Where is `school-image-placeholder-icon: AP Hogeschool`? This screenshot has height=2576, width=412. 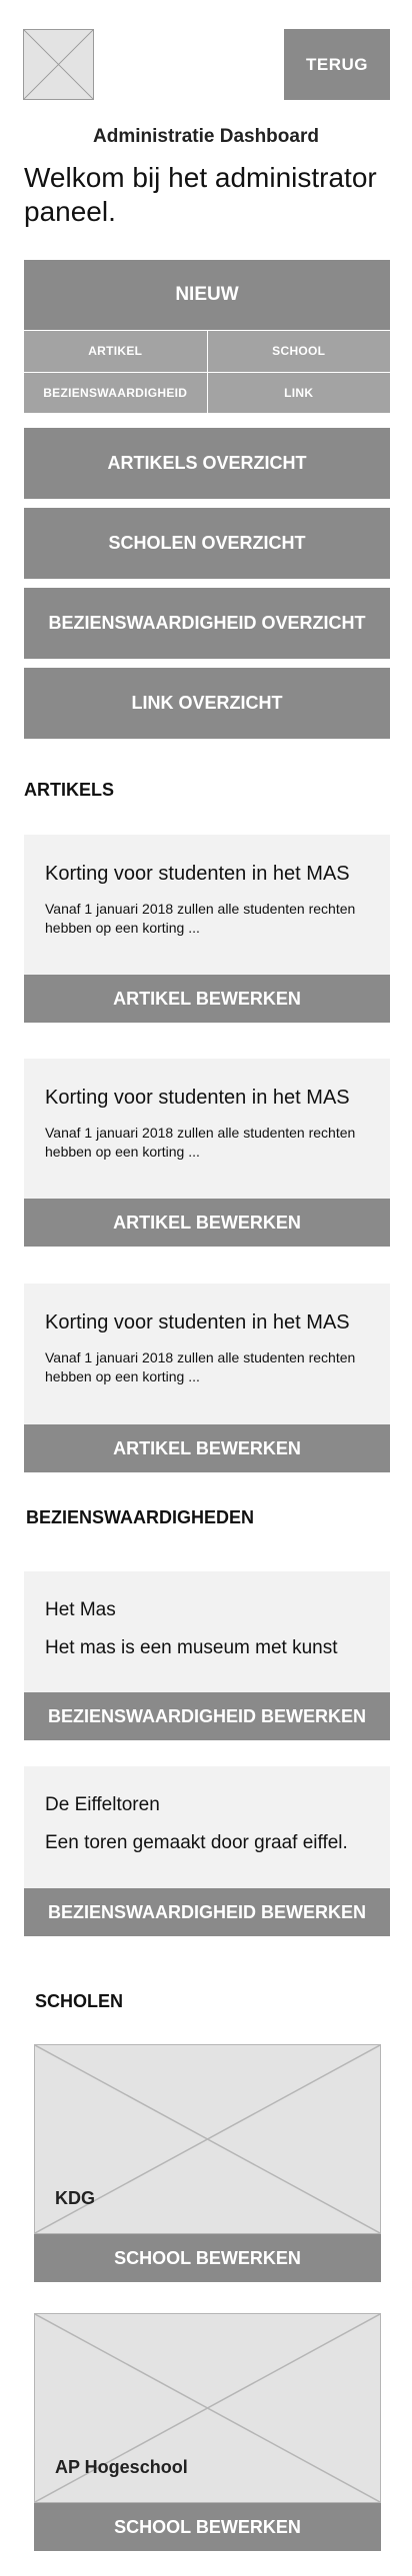 school-image-placeholder-icon: AP Hogeschool is located at coordinates (207, 2408).